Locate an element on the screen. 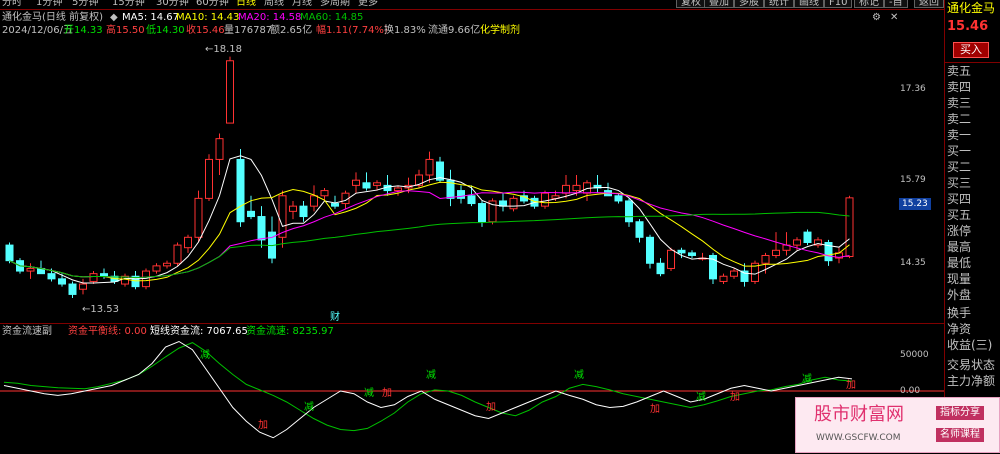  back-button: 返回 is located at coordinates (929, 4).